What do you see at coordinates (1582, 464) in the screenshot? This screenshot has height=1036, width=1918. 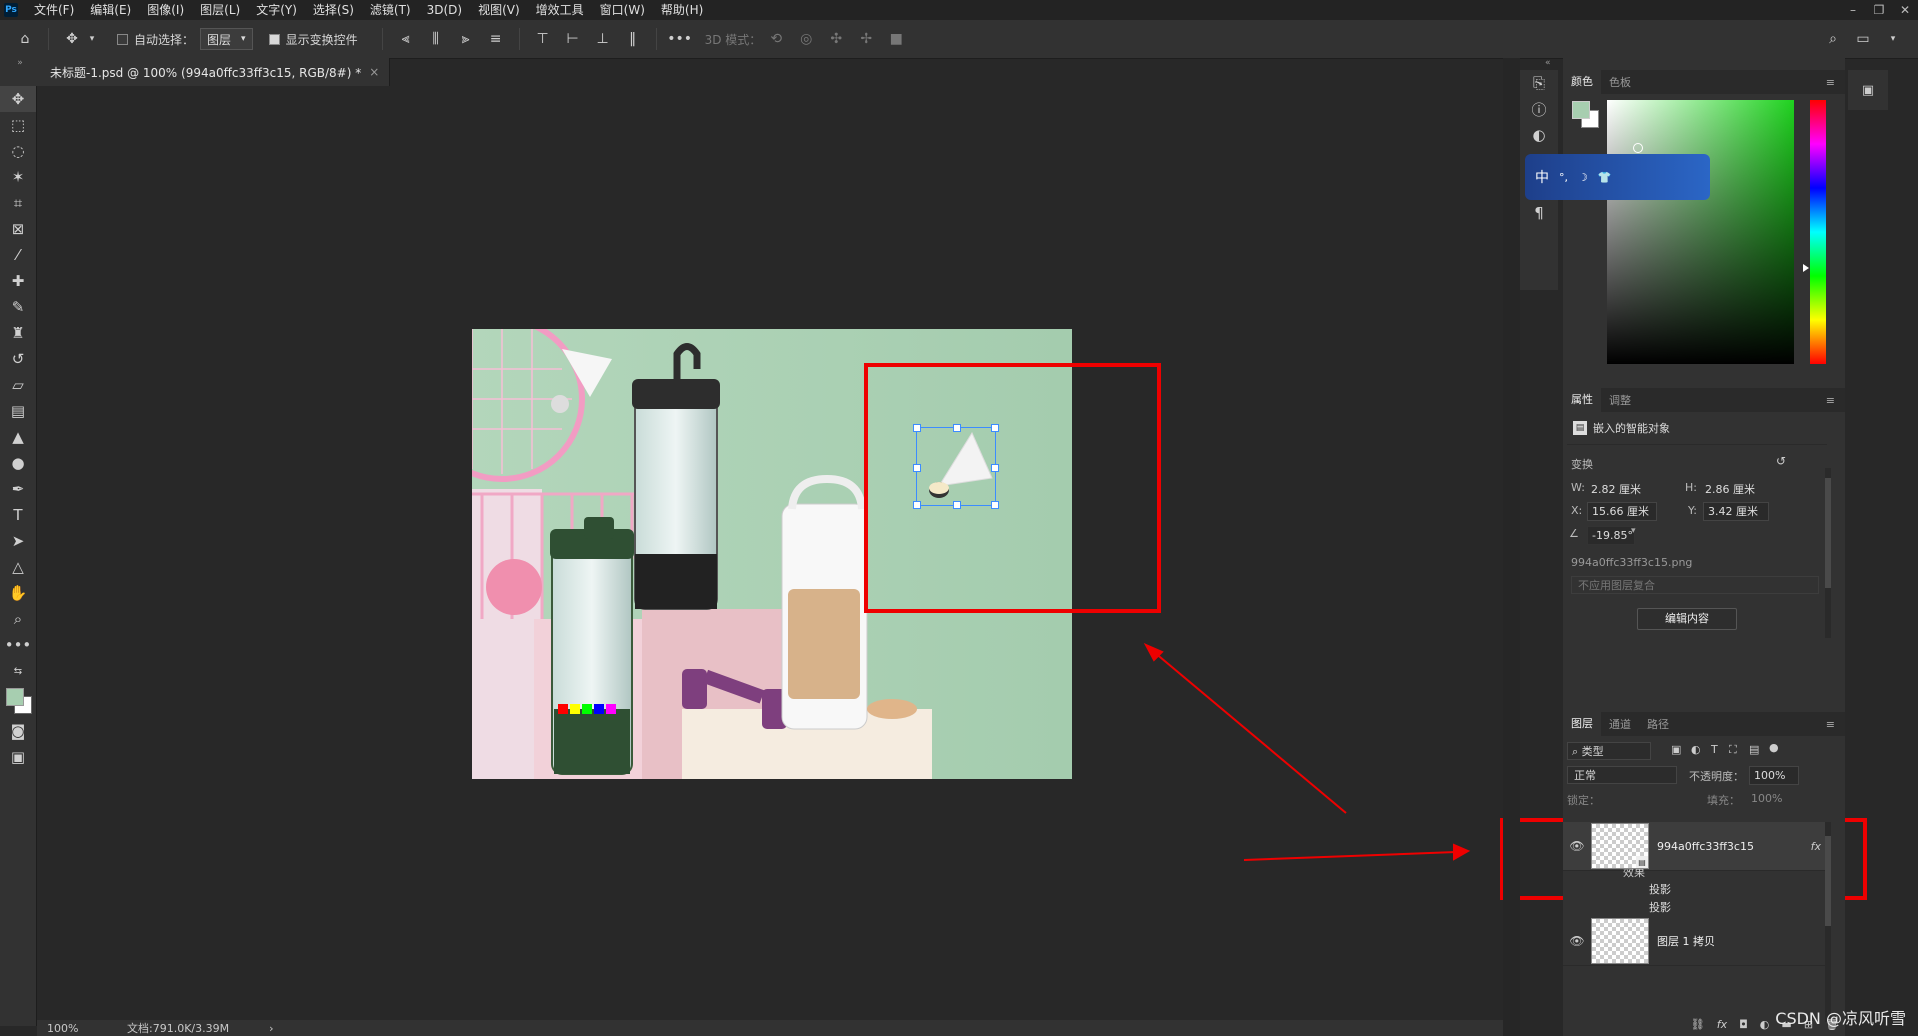 I see `transform-label: 变换` at bounding box center [1582, 464].